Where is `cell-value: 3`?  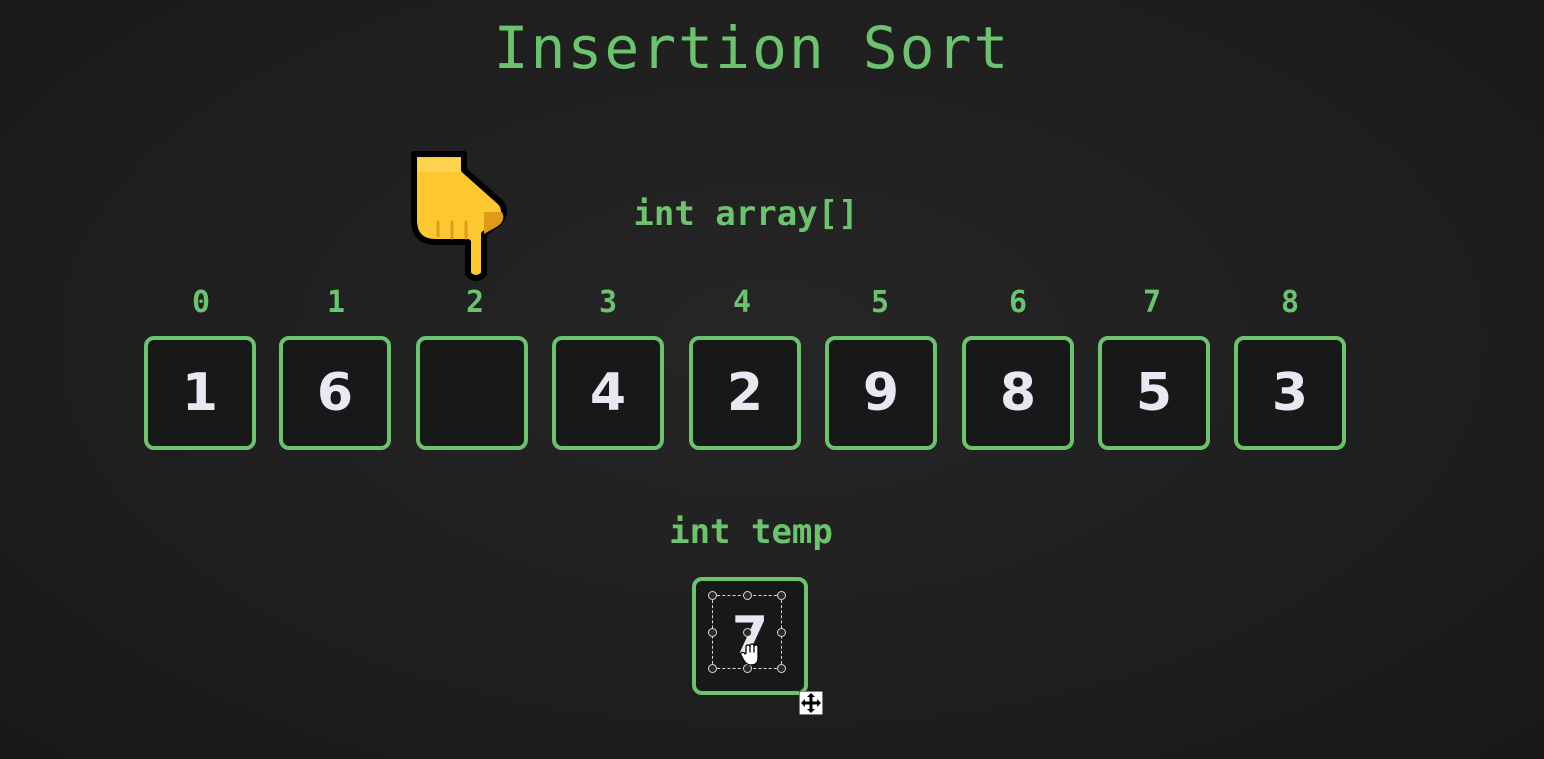 cell-value: 3 is located at coordinates (1290, 393).